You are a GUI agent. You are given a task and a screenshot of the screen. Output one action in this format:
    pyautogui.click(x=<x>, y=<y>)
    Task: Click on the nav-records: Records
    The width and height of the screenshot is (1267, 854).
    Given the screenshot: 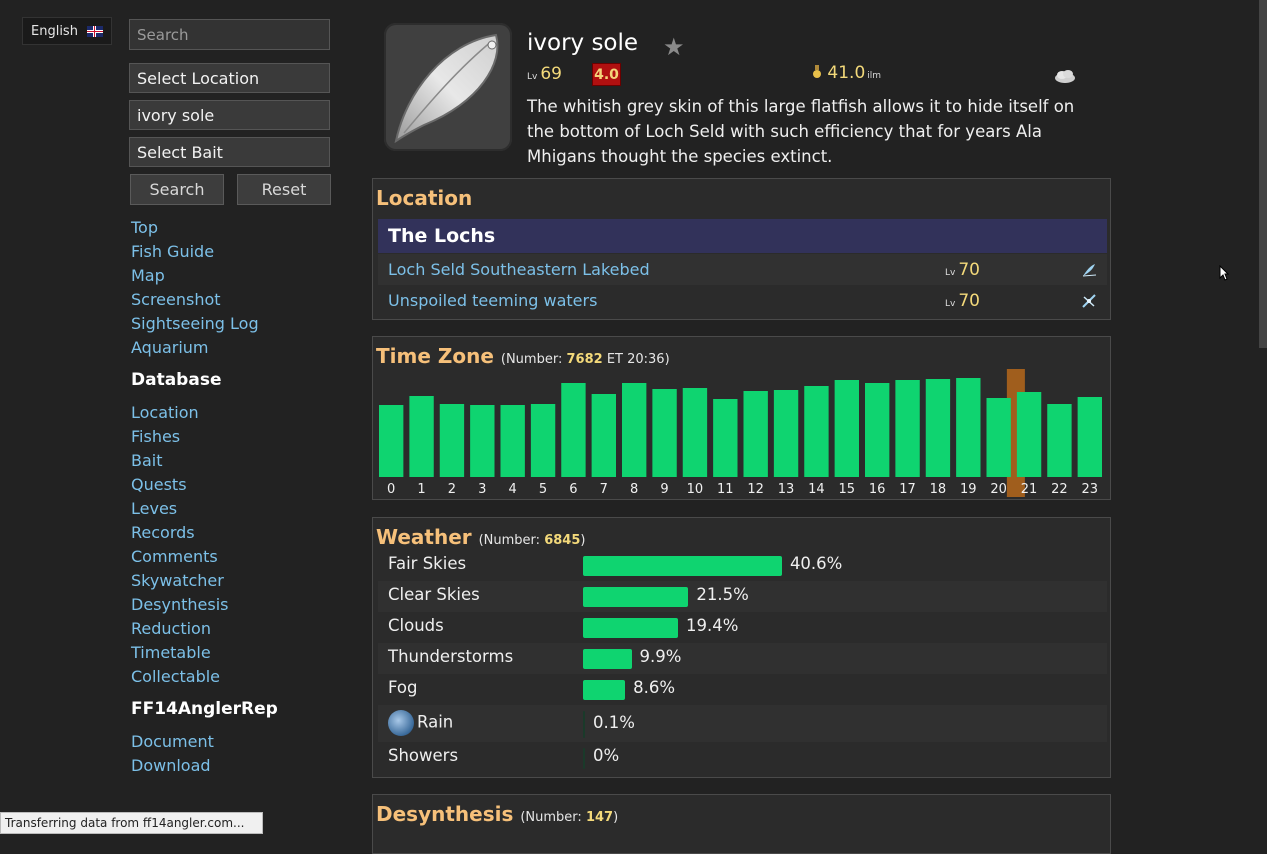 What is the action you would take?
    pyautogui.click(x=179, y=533)
    